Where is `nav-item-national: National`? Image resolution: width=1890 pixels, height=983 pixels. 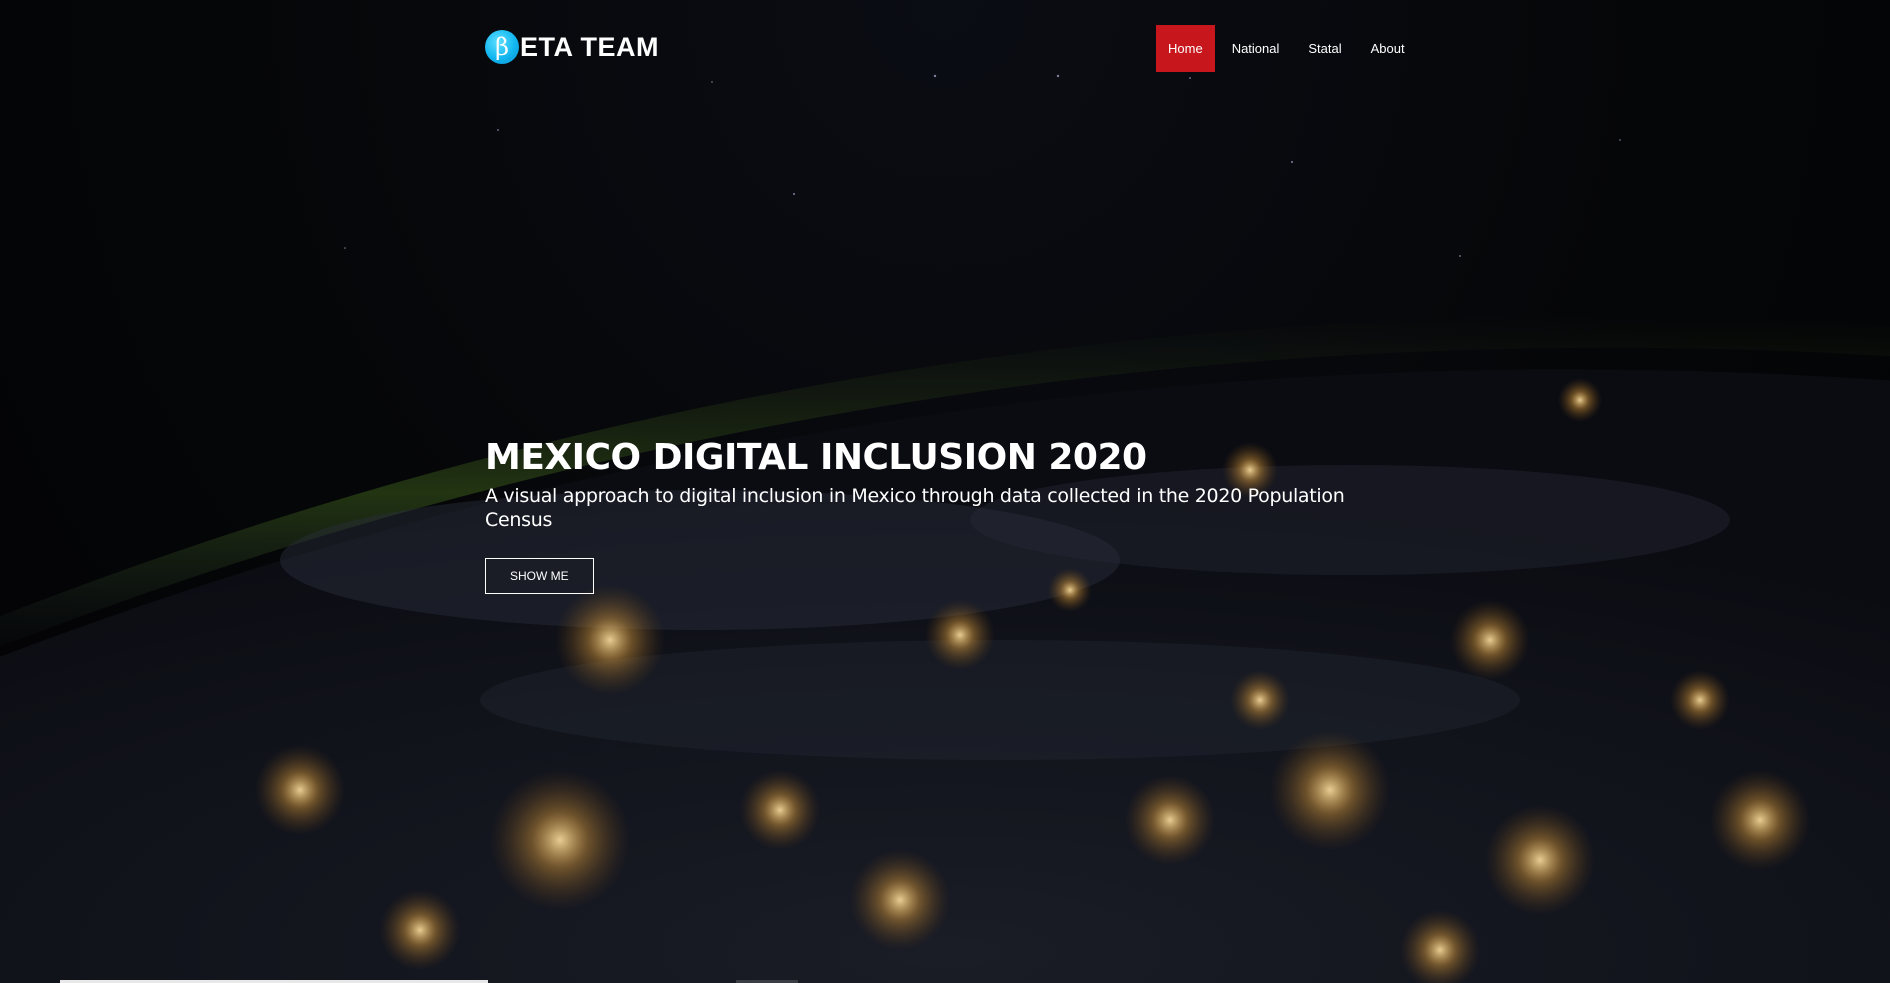
nav-item-national: National is located at coordinates (1256, 48).